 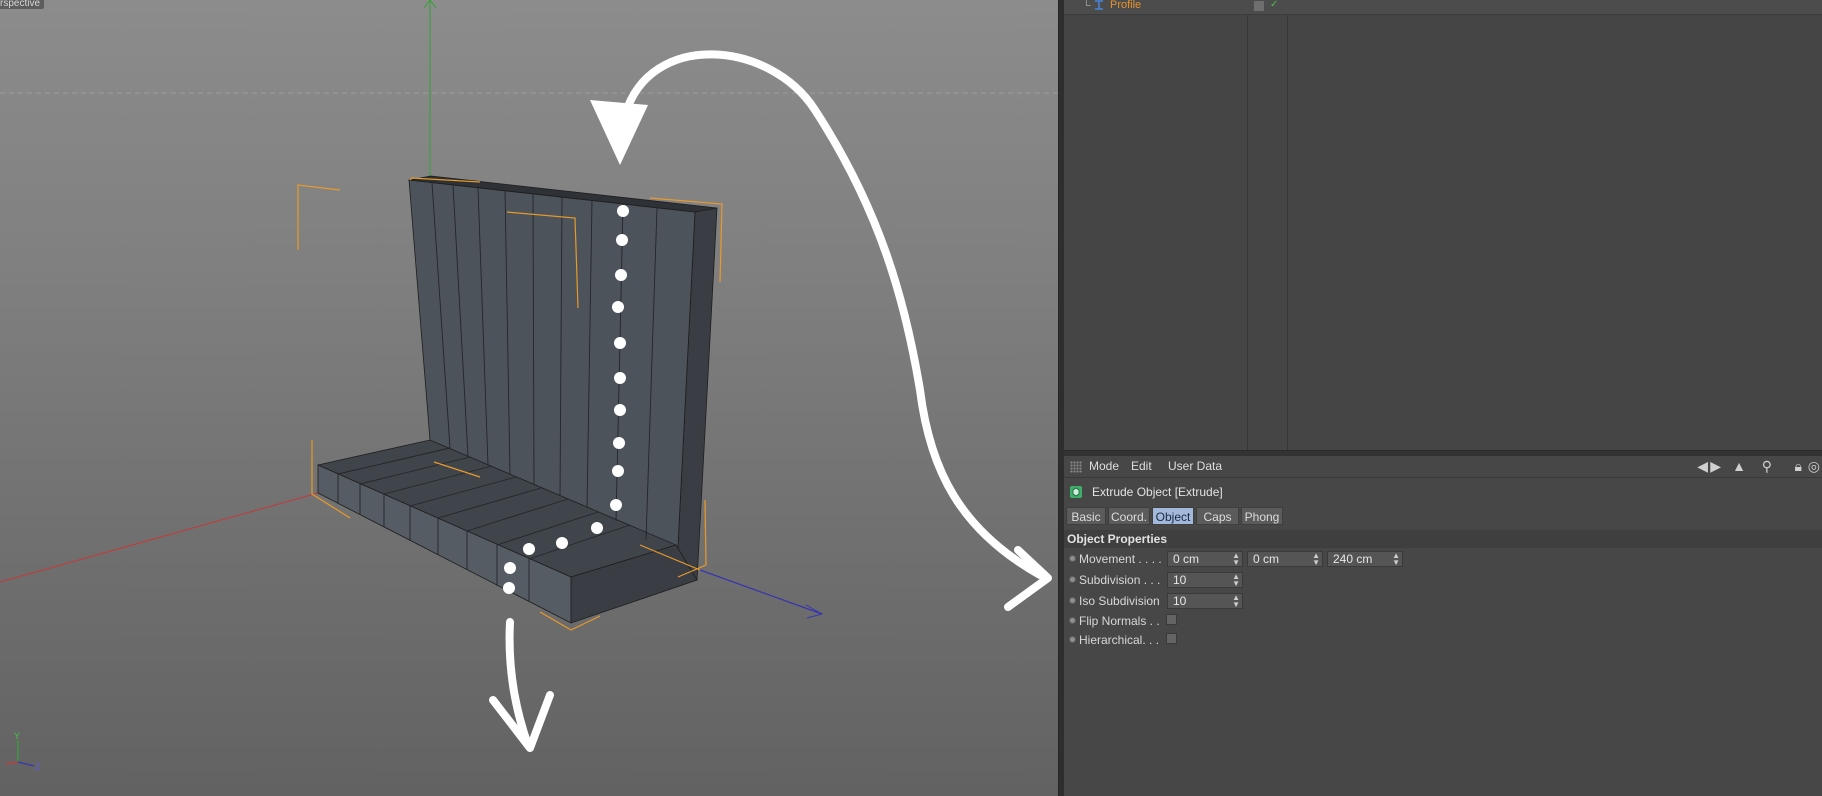 I want to click on object-title-text: Extrude Object [Extrude], so click(x=1157, y=492).